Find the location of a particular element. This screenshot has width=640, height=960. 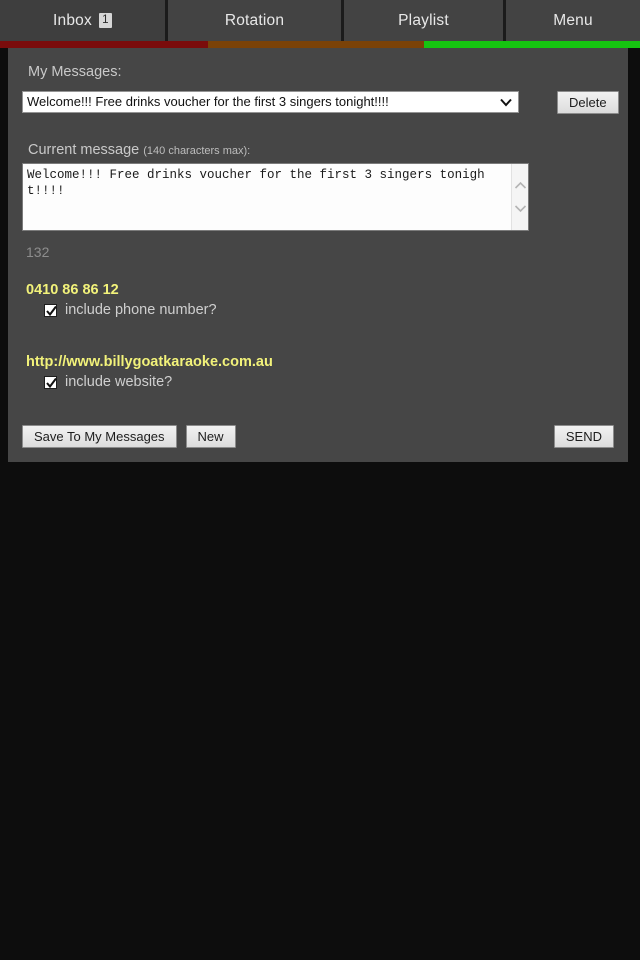

tab-playlist: Playlist is located at coordinates (425, 20).